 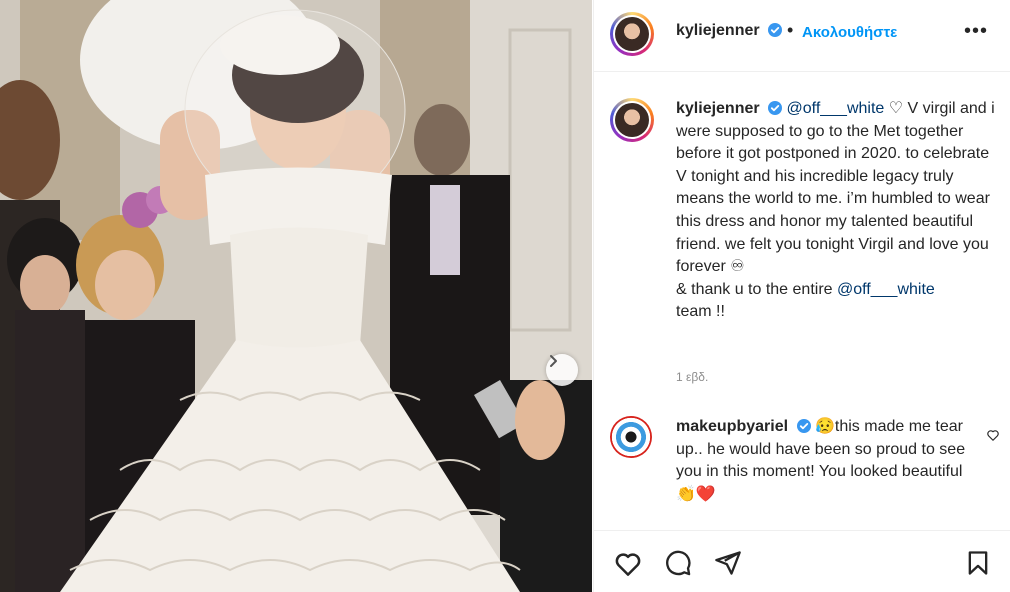 What do you see at coordinates (628, 564) in the screenshot?
I see `heart-icon` at bounding box center [628, 564].